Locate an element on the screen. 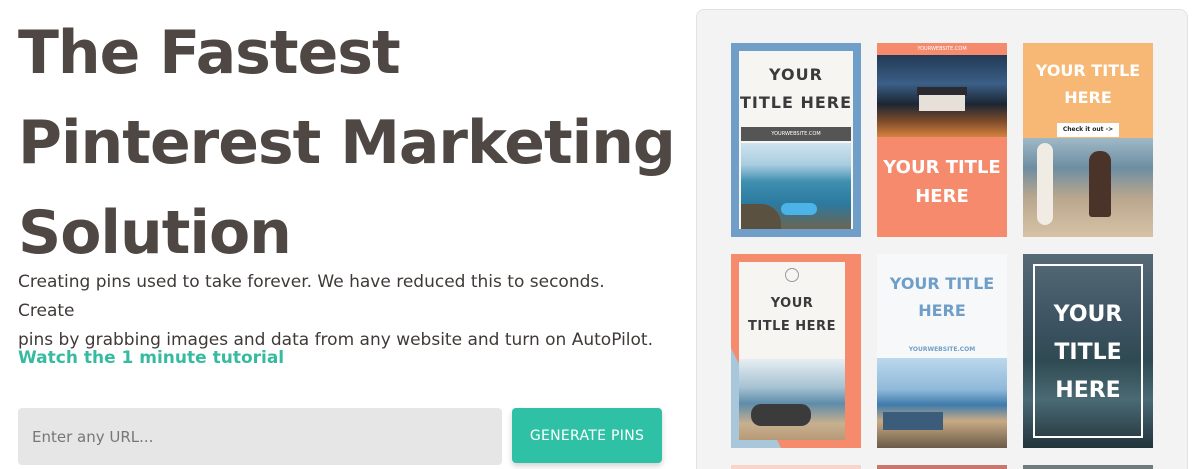 The image size is (1194, 469). rock-shape is located at coordinates (761, 216).